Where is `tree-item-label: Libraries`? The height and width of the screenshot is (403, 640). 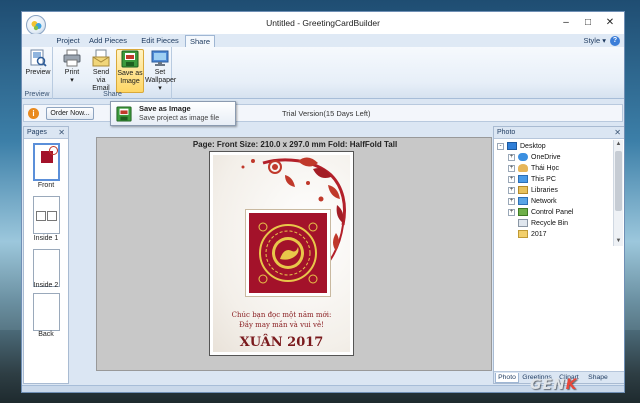
tree-item-label: Libraries is located at coordinates (544, 190).